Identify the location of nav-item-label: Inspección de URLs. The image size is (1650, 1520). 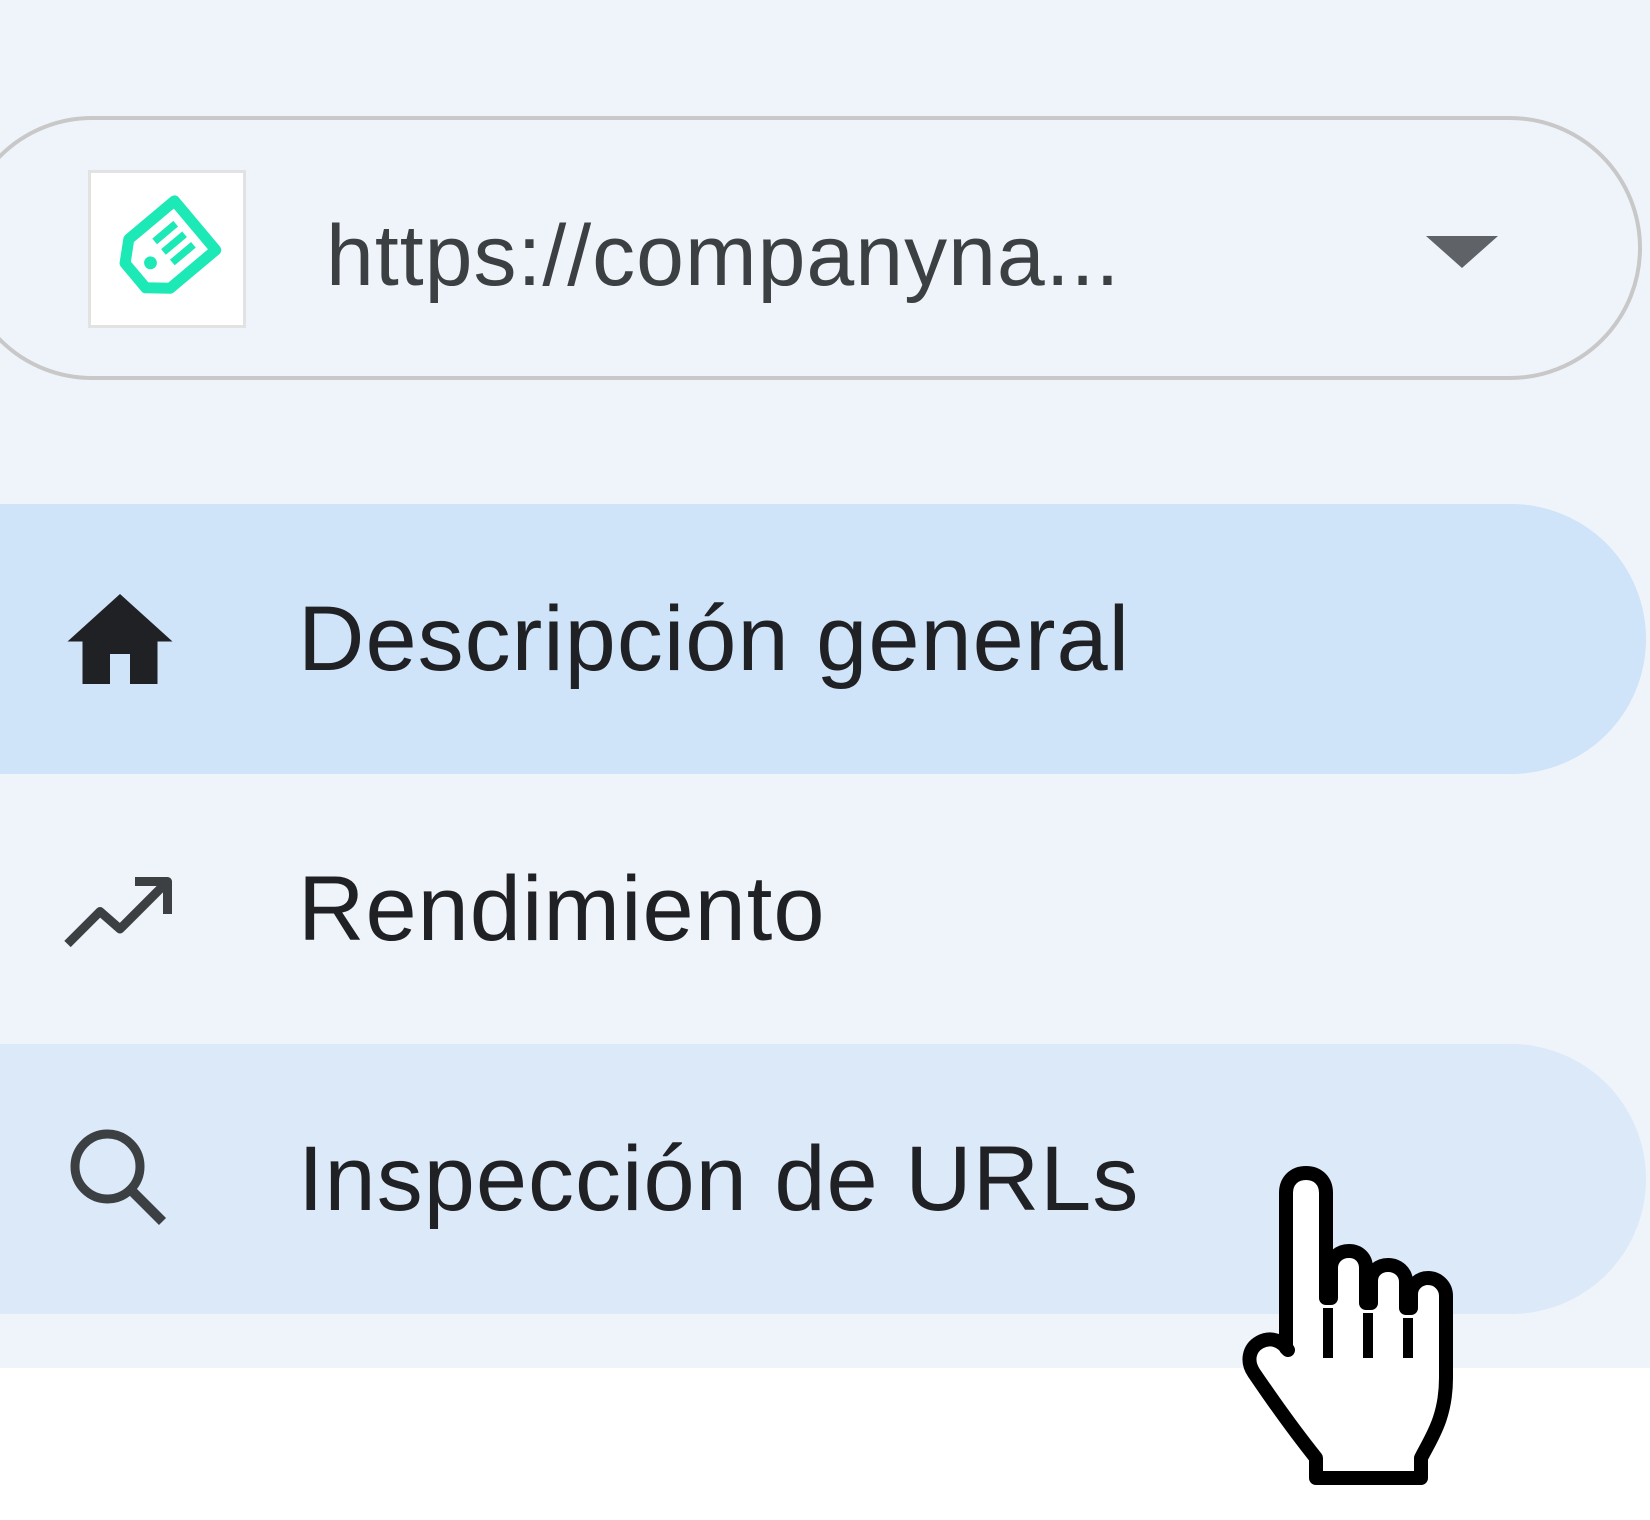
(719, 1179).